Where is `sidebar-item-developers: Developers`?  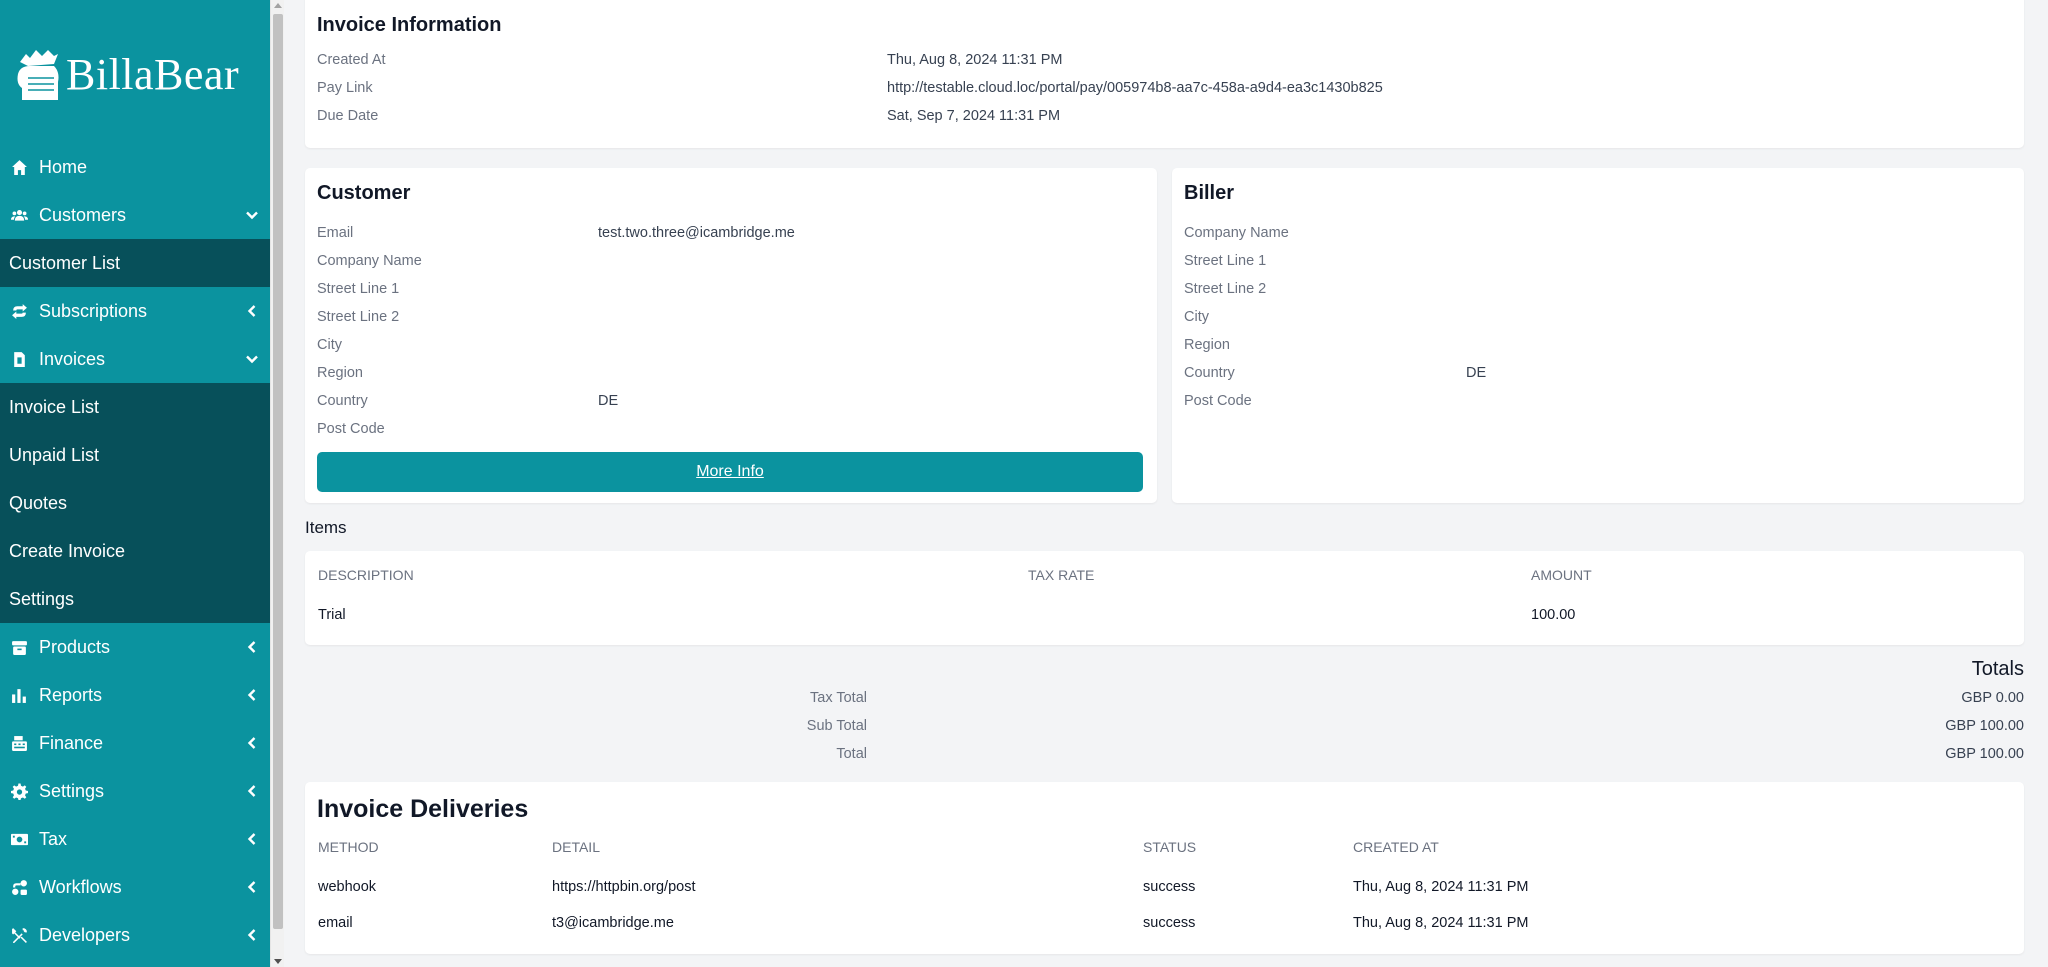
sidebar-item-developers: Developers is located at coordinates (135, 935).